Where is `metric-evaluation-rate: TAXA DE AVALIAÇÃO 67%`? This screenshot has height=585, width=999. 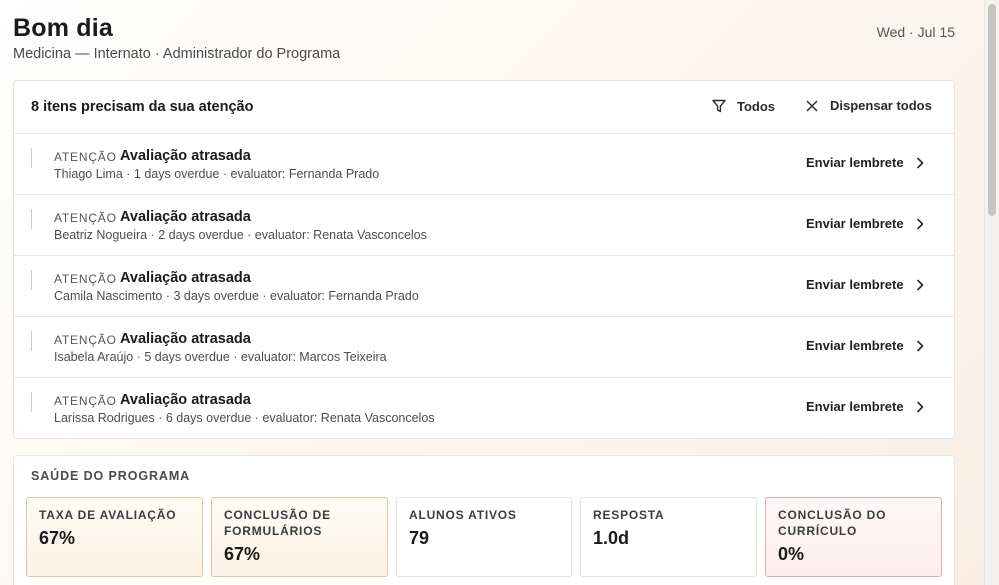 metric-evaluation-rate: TAXA DE AVALIAÇÃO 67% is located at coordinates (114, 537).